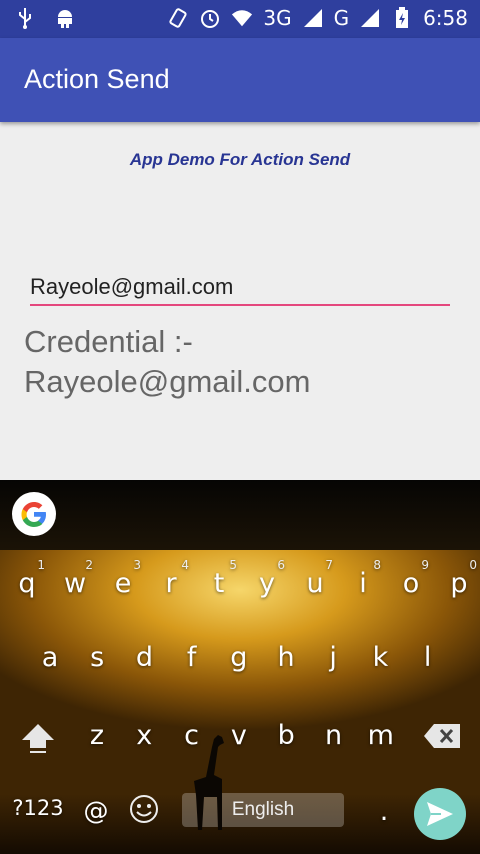 The image size is (480, 854). Describe the element at coordinates (89, 565) in the screenshot. I see `key-number-hint: 2` at that location.